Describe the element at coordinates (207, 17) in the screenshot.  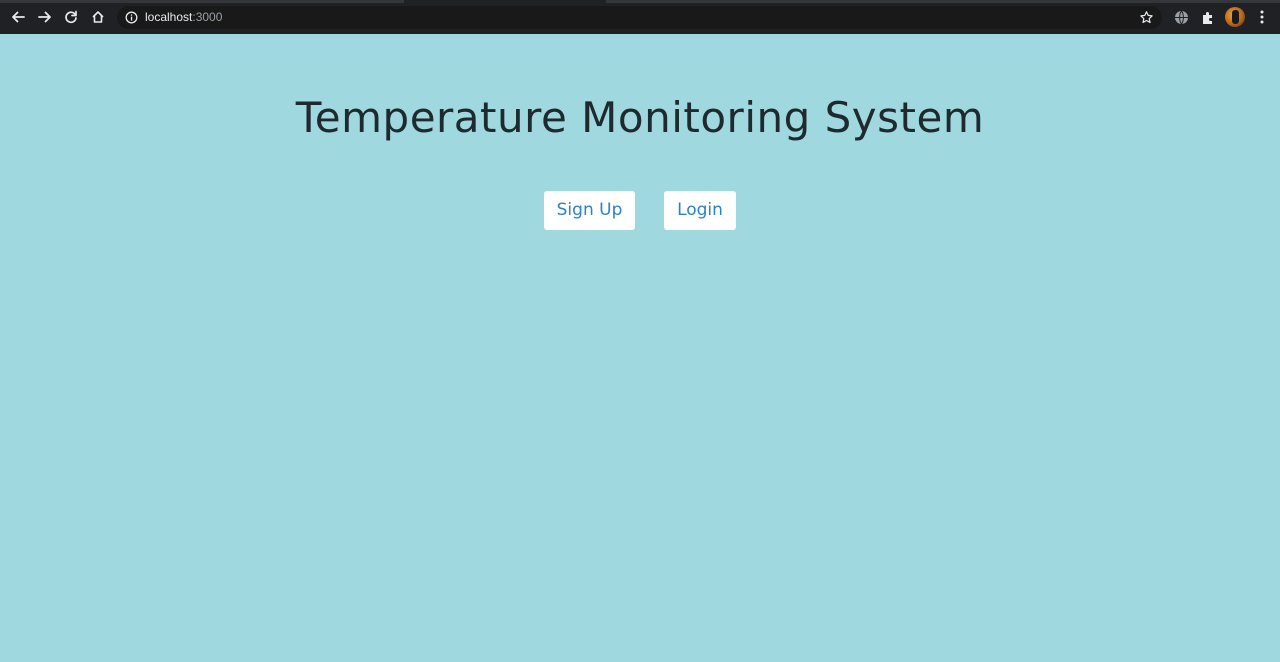
I see `url-port: :3000` at that location.